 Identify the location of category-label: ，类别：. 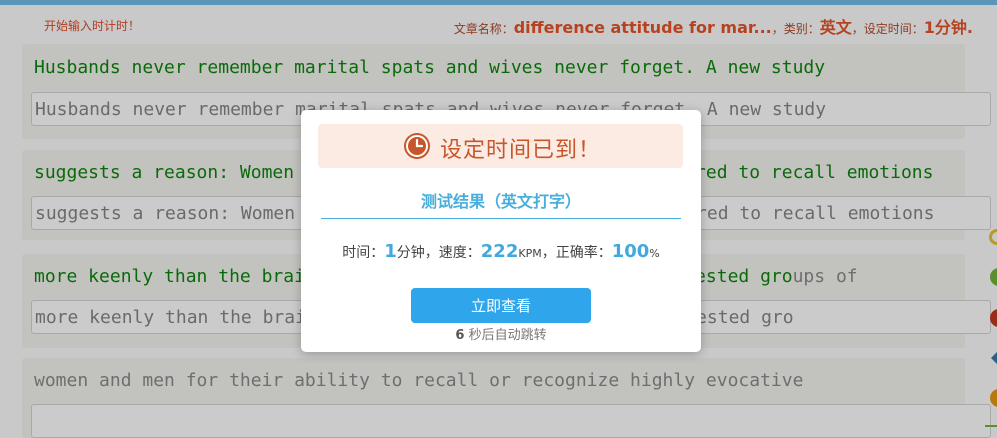
(795, 29).